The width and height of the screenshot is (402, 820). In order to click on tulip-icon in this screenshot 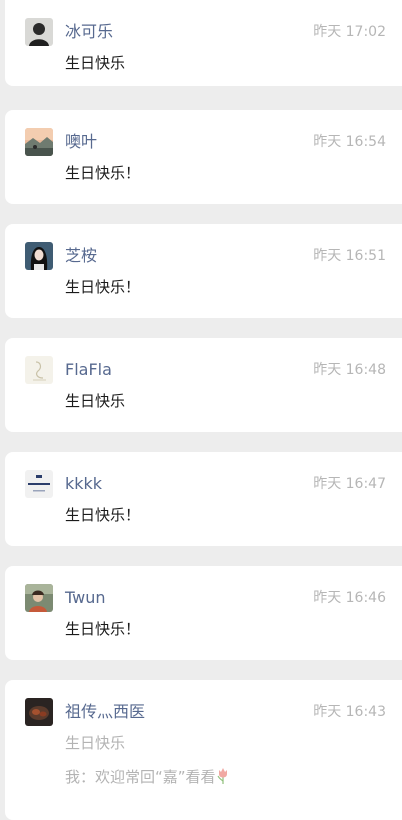, I will do `click(222, 776)`.